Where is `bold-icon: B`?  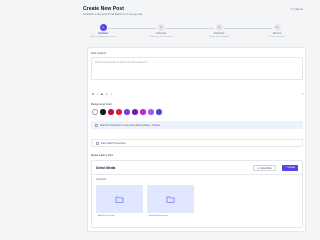 bold-icon: B is located at coordinates (93, 94).